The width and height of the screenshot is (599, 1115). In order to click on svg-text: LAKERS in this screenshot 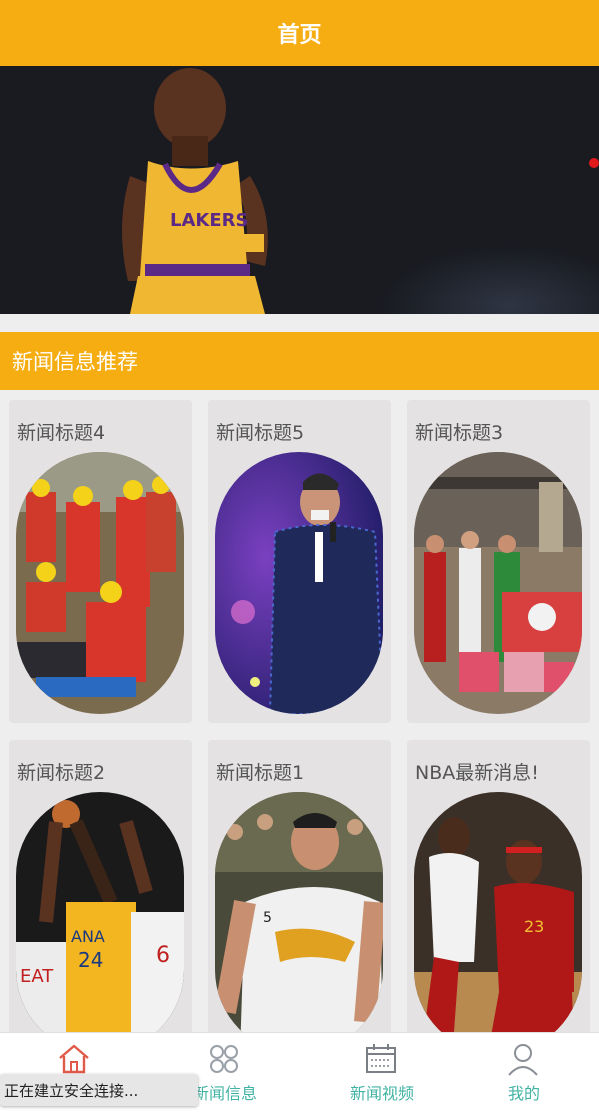, I will do `click(209, 220)`.